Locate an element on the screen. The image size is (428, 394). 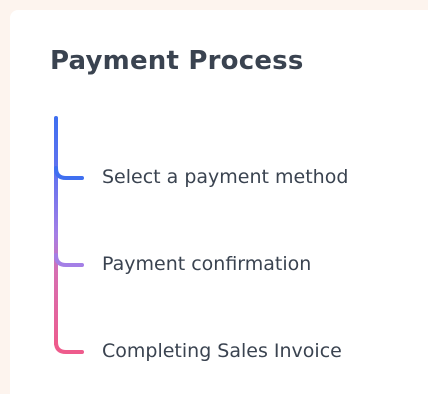
step-completing-sales-invoice: Completing Sales Invoice is located at coordinates (222, 351).